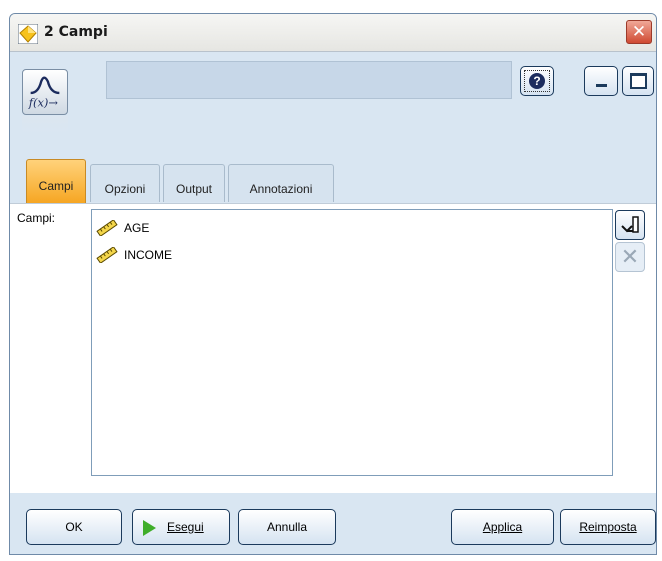 Image resolution: width=662 pixels, height=561 pixels. I want to click on pick-fields-button, so click(630, 225).